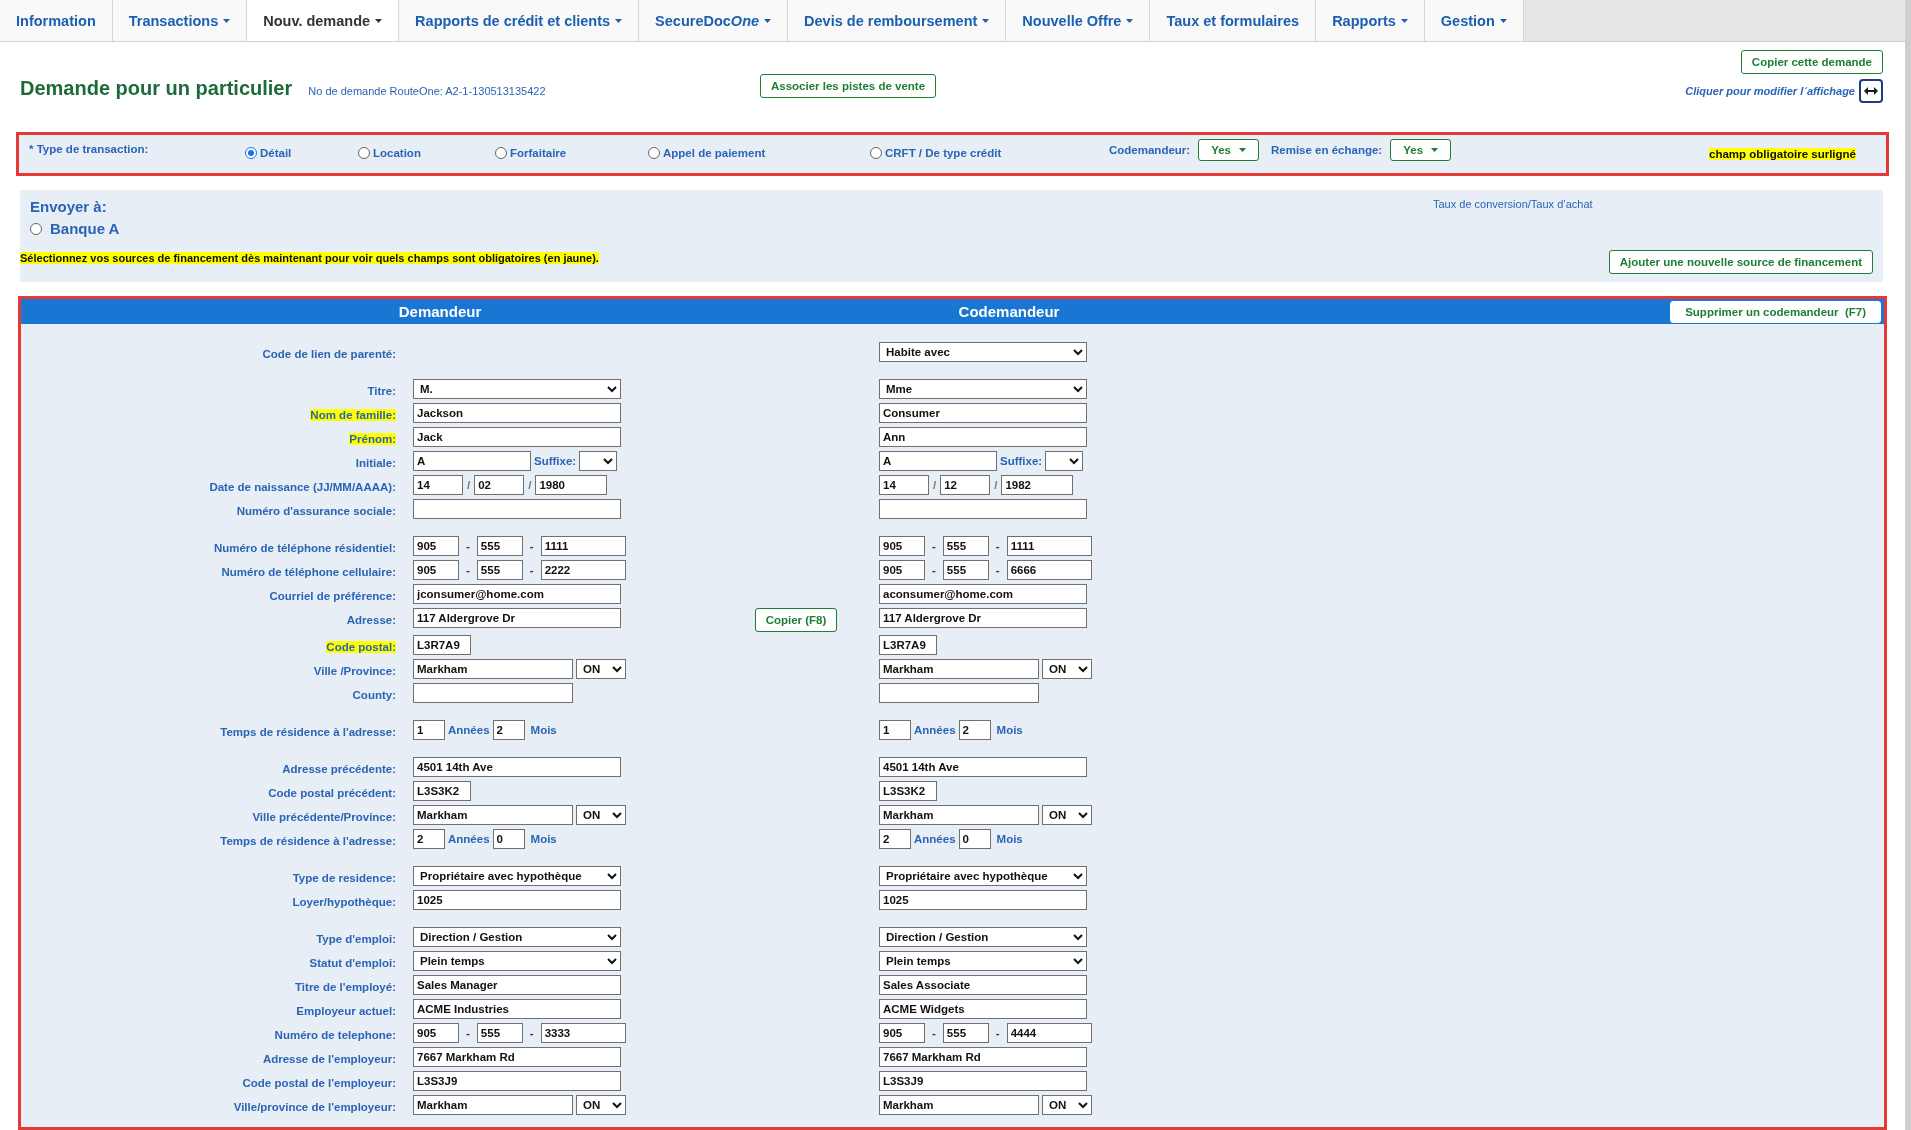  What do you see at coordinates (1037, 485) in the screenshot?
I see `text-field: 1982` at bounding box center [1037, 485].